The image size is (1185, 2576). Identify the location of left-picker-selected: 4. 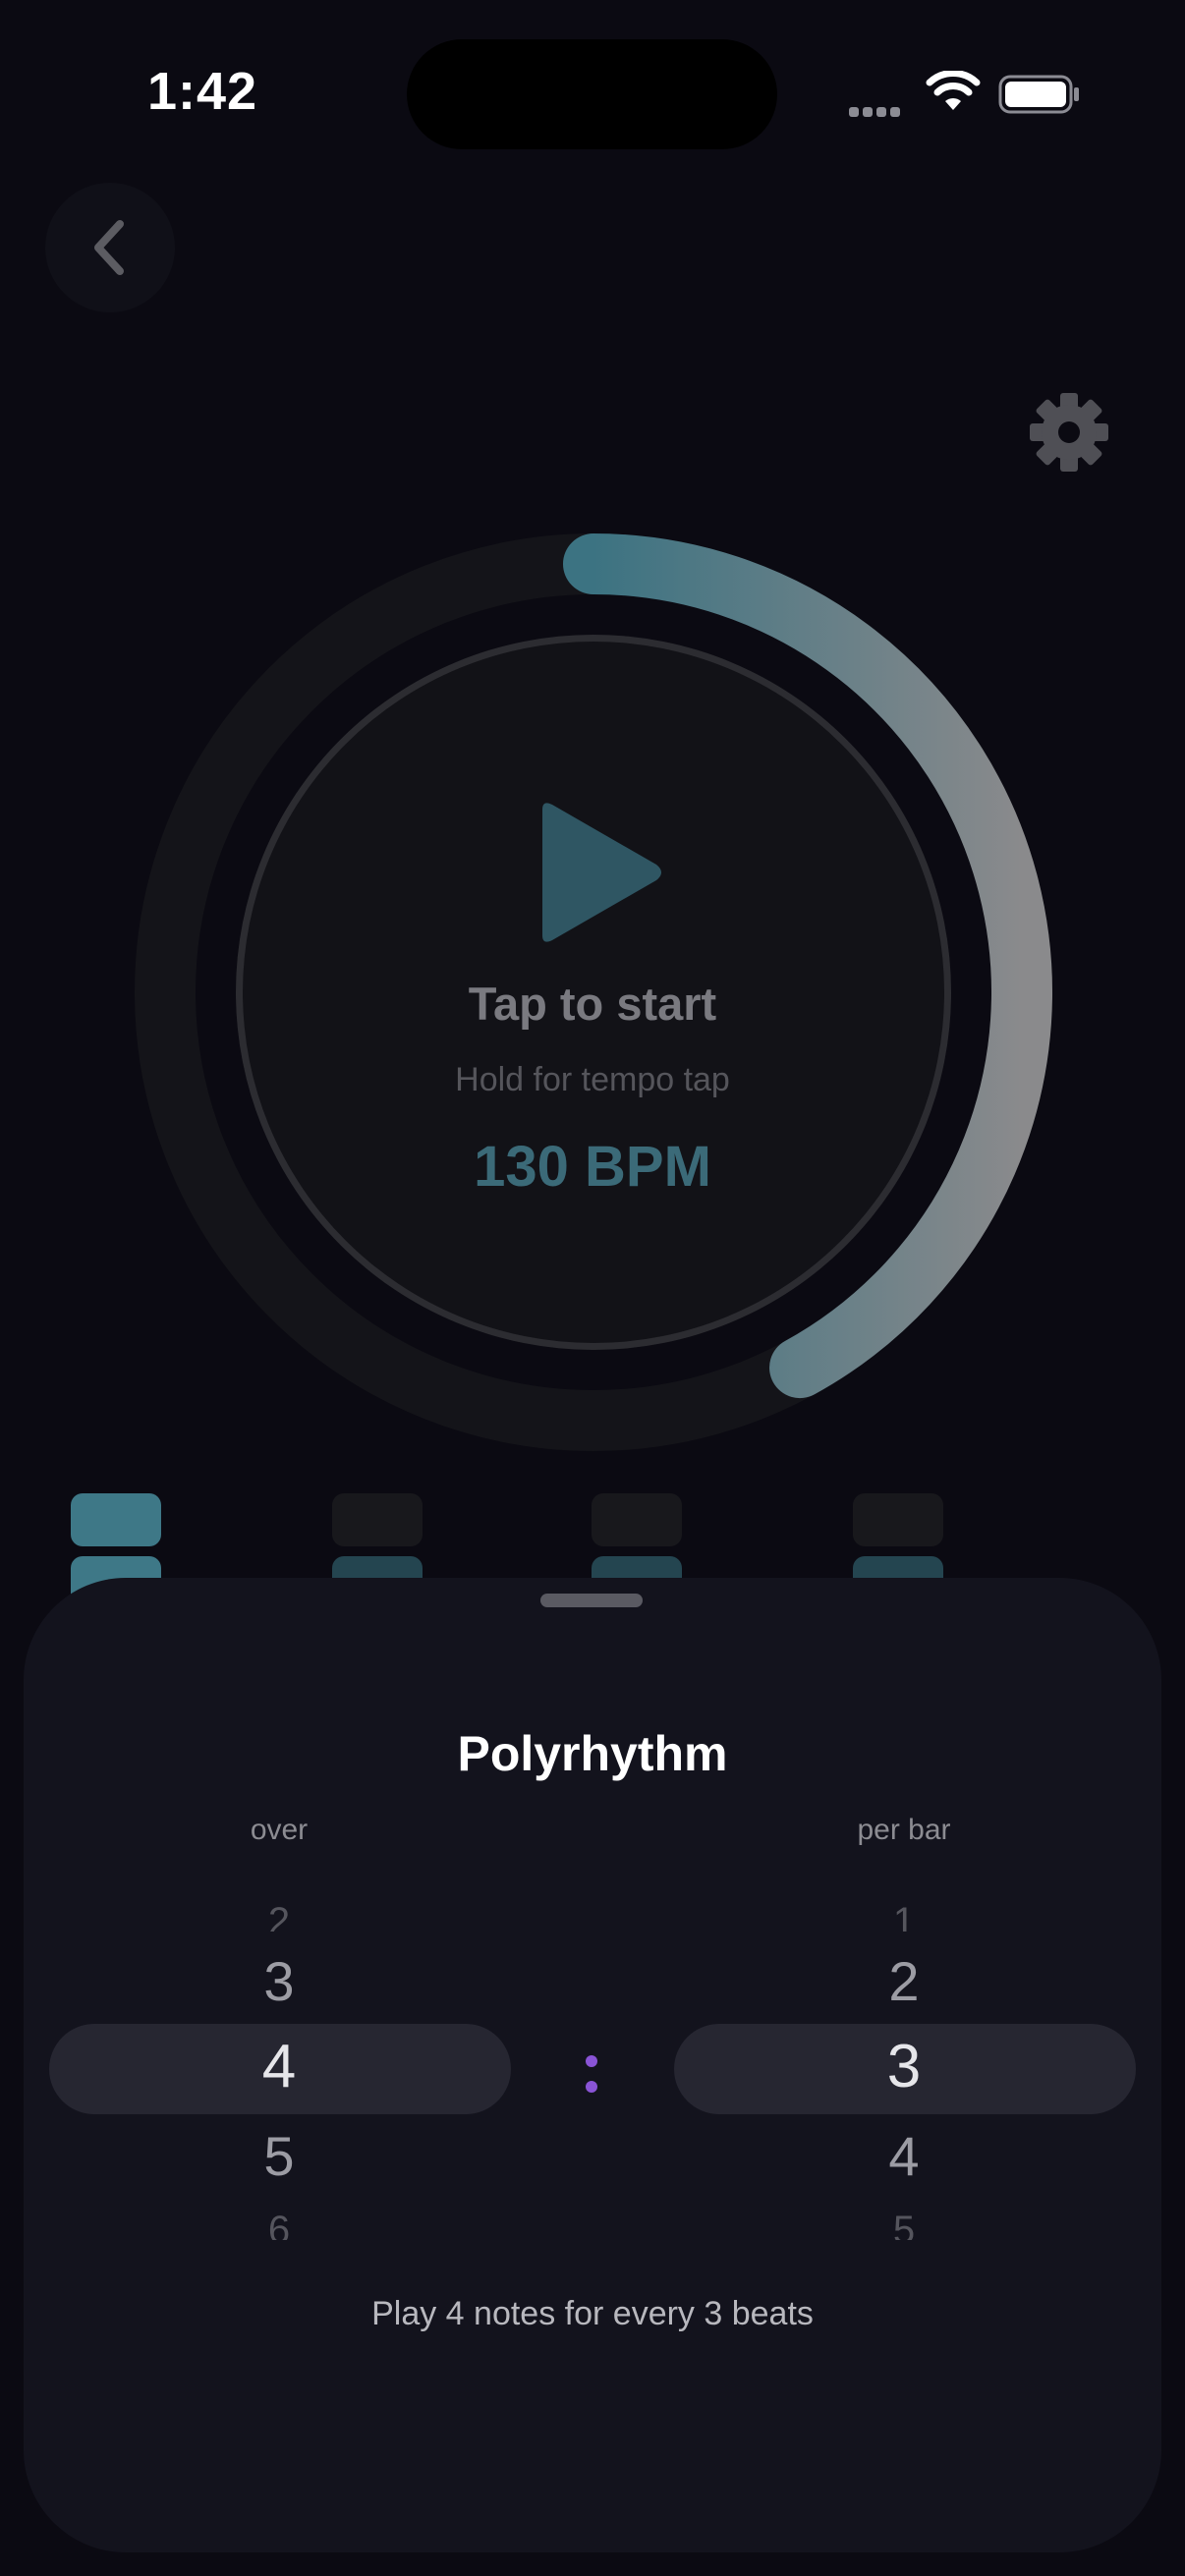
(279, 2066).